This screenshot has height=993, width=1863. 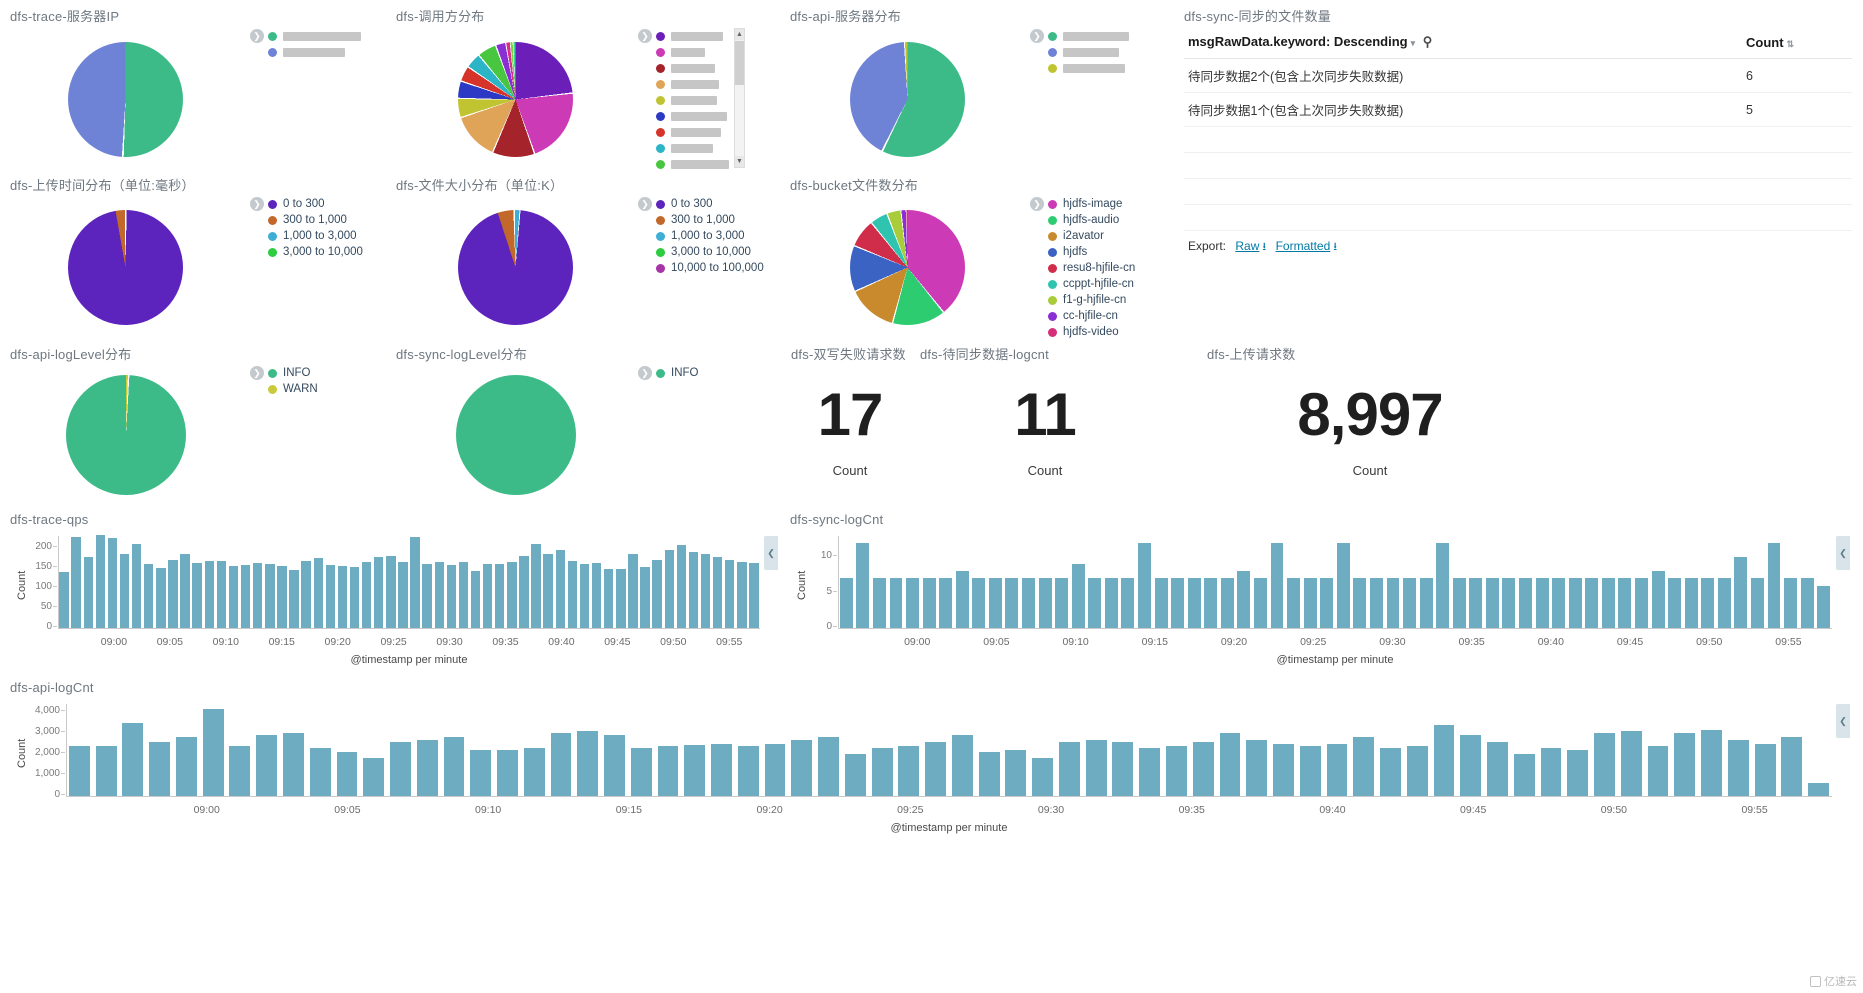 What do you see at coordinates (907, 99) in the screenshot?
I see `pie-api-server-distribution` at bounding box center [907, 99].